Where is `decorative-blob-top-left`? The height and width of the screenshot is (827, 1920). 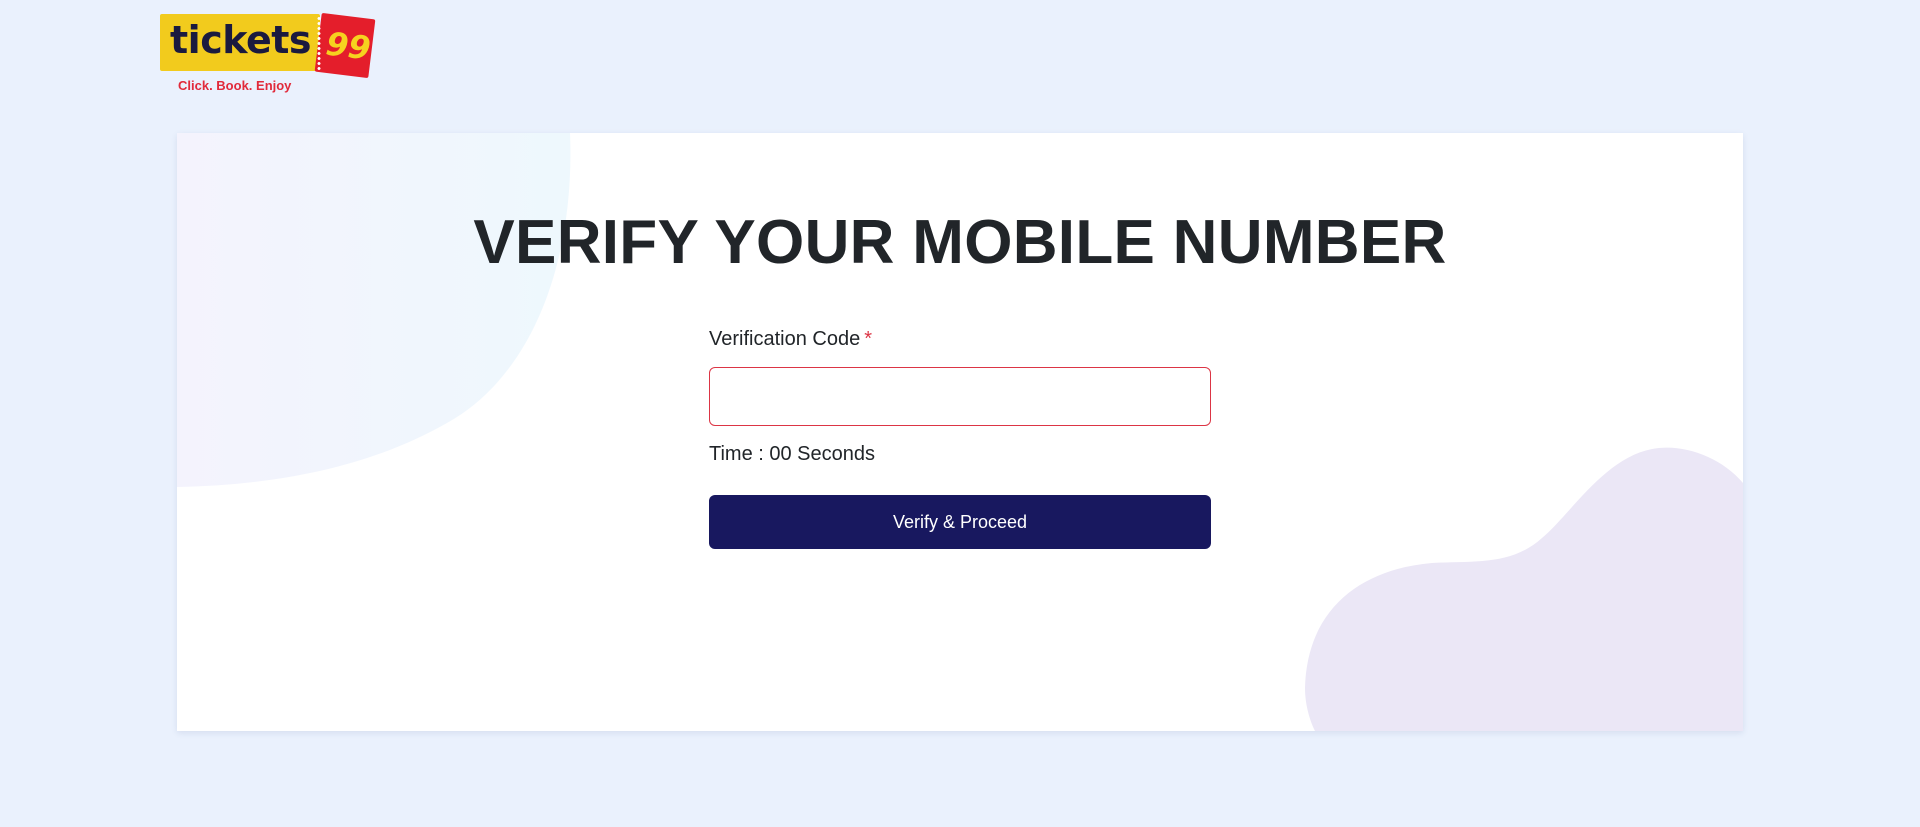
decorative-blob-top-left is located at coordinates (374, 310).